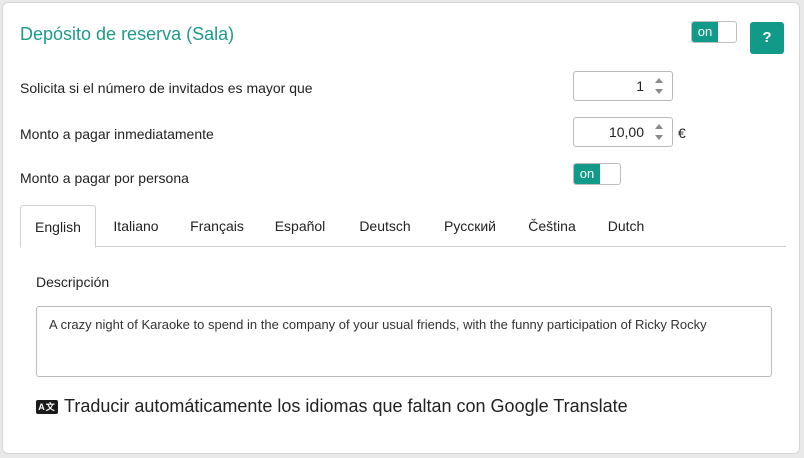 The width and height of the screenshot is (804, 458). Describe the element at coordinates (47, 406) in the screenshot. I see `translate-icon: A文` at that location.